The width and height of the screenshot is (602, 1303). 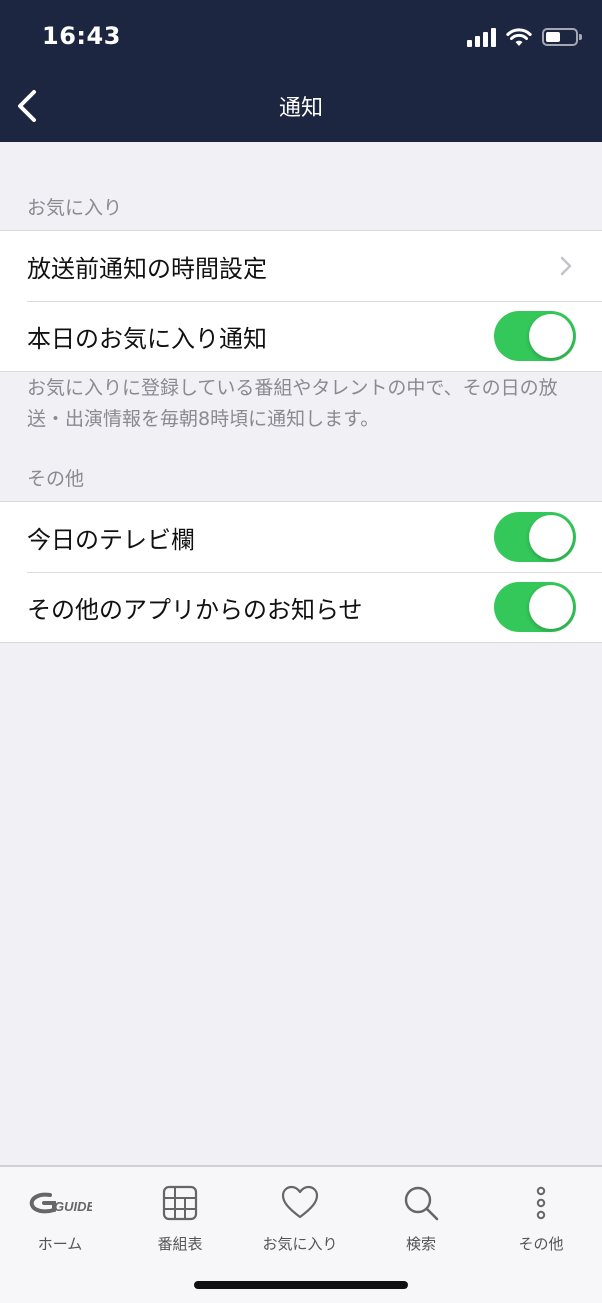 I want to click on row-label: 本日のお気に入り通知, so click(x=147, y=338).